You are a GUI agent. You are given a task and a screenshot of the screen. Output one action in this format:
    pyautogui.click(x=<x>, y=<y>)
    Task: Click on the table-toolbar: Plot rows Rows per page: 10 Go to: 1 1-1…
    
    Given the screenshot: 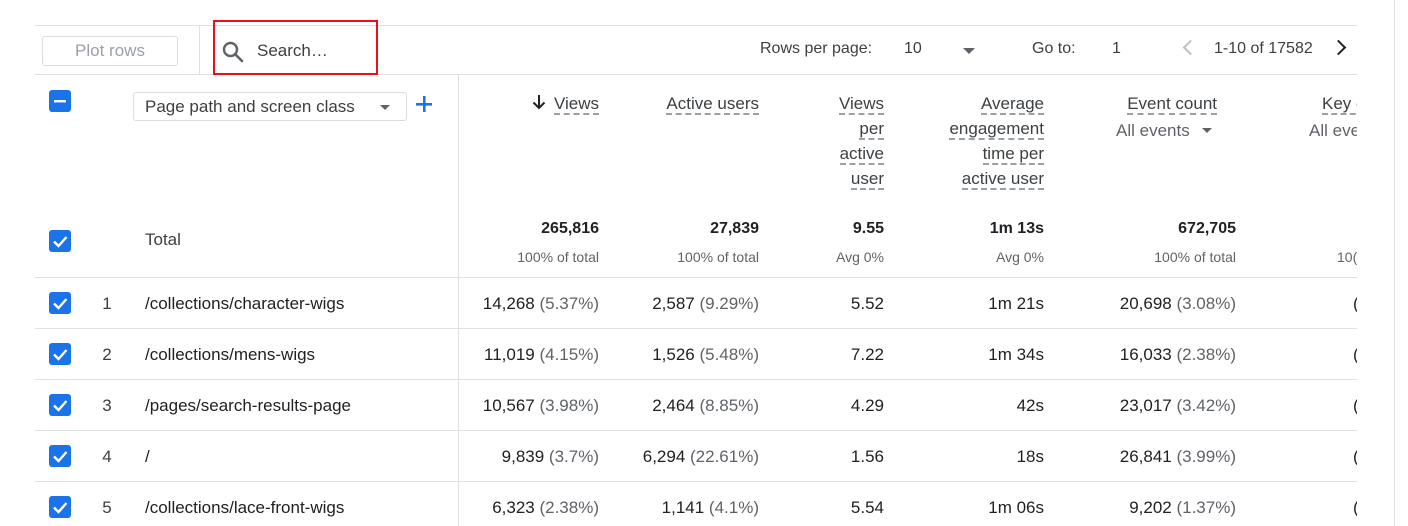 What is the action you would take?
    pyautogui.click(x=696, y=47)
    